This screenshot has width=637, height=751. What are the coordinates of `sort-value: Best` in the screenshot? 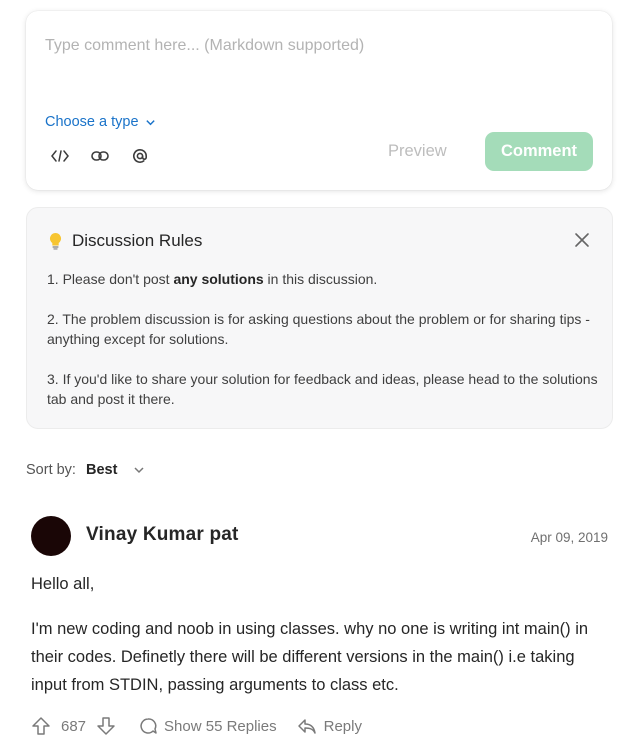 It's located at (101, 470).